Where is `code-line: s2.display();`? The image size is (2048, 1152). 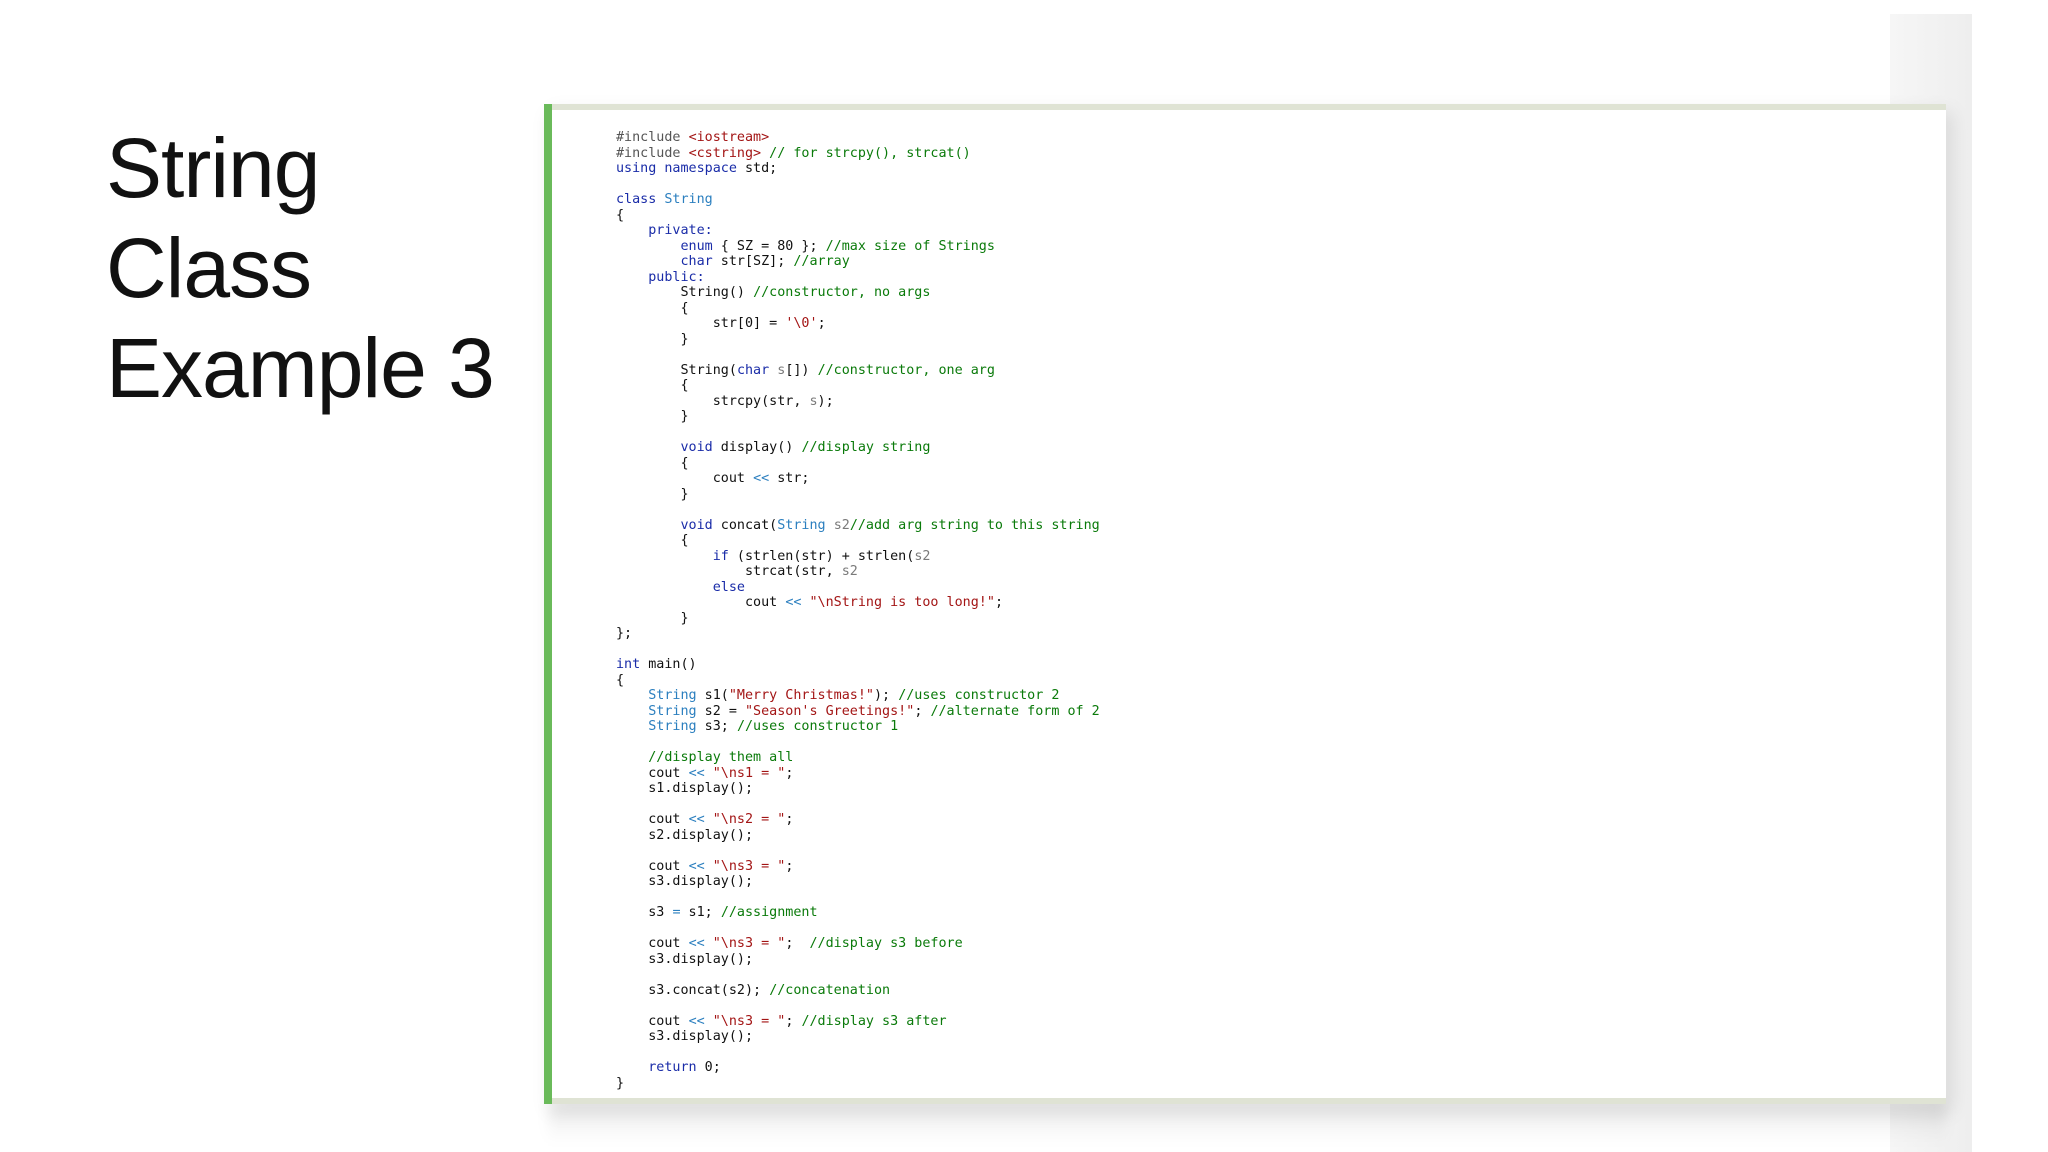
code-line: s2.display(); is located at coordinates (858, 836).